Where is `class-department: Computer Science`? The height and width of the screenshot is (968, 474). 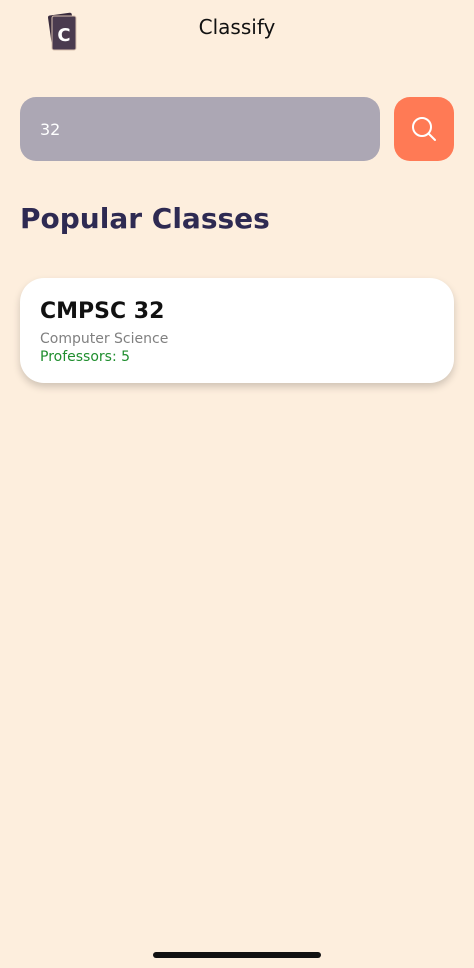
class-department: Computer Science is located at coordinates (104, 339).